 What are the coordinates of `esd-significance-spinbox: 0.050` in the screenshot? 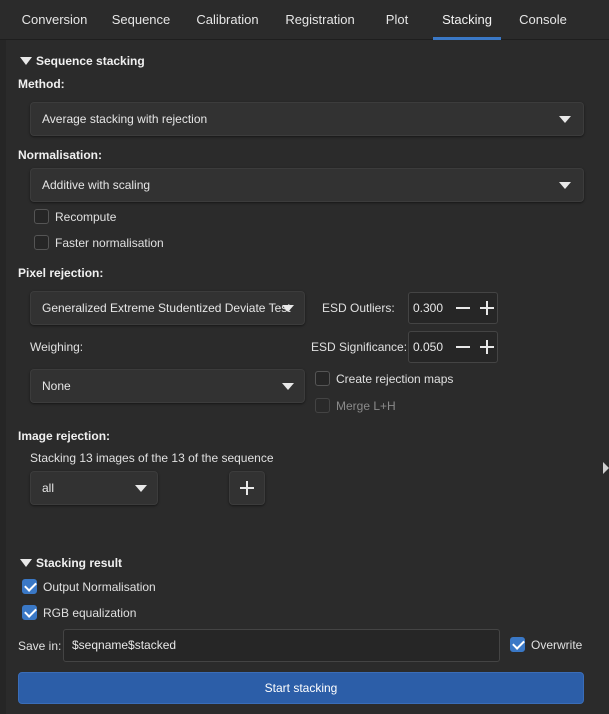 It's located at (453, 347).